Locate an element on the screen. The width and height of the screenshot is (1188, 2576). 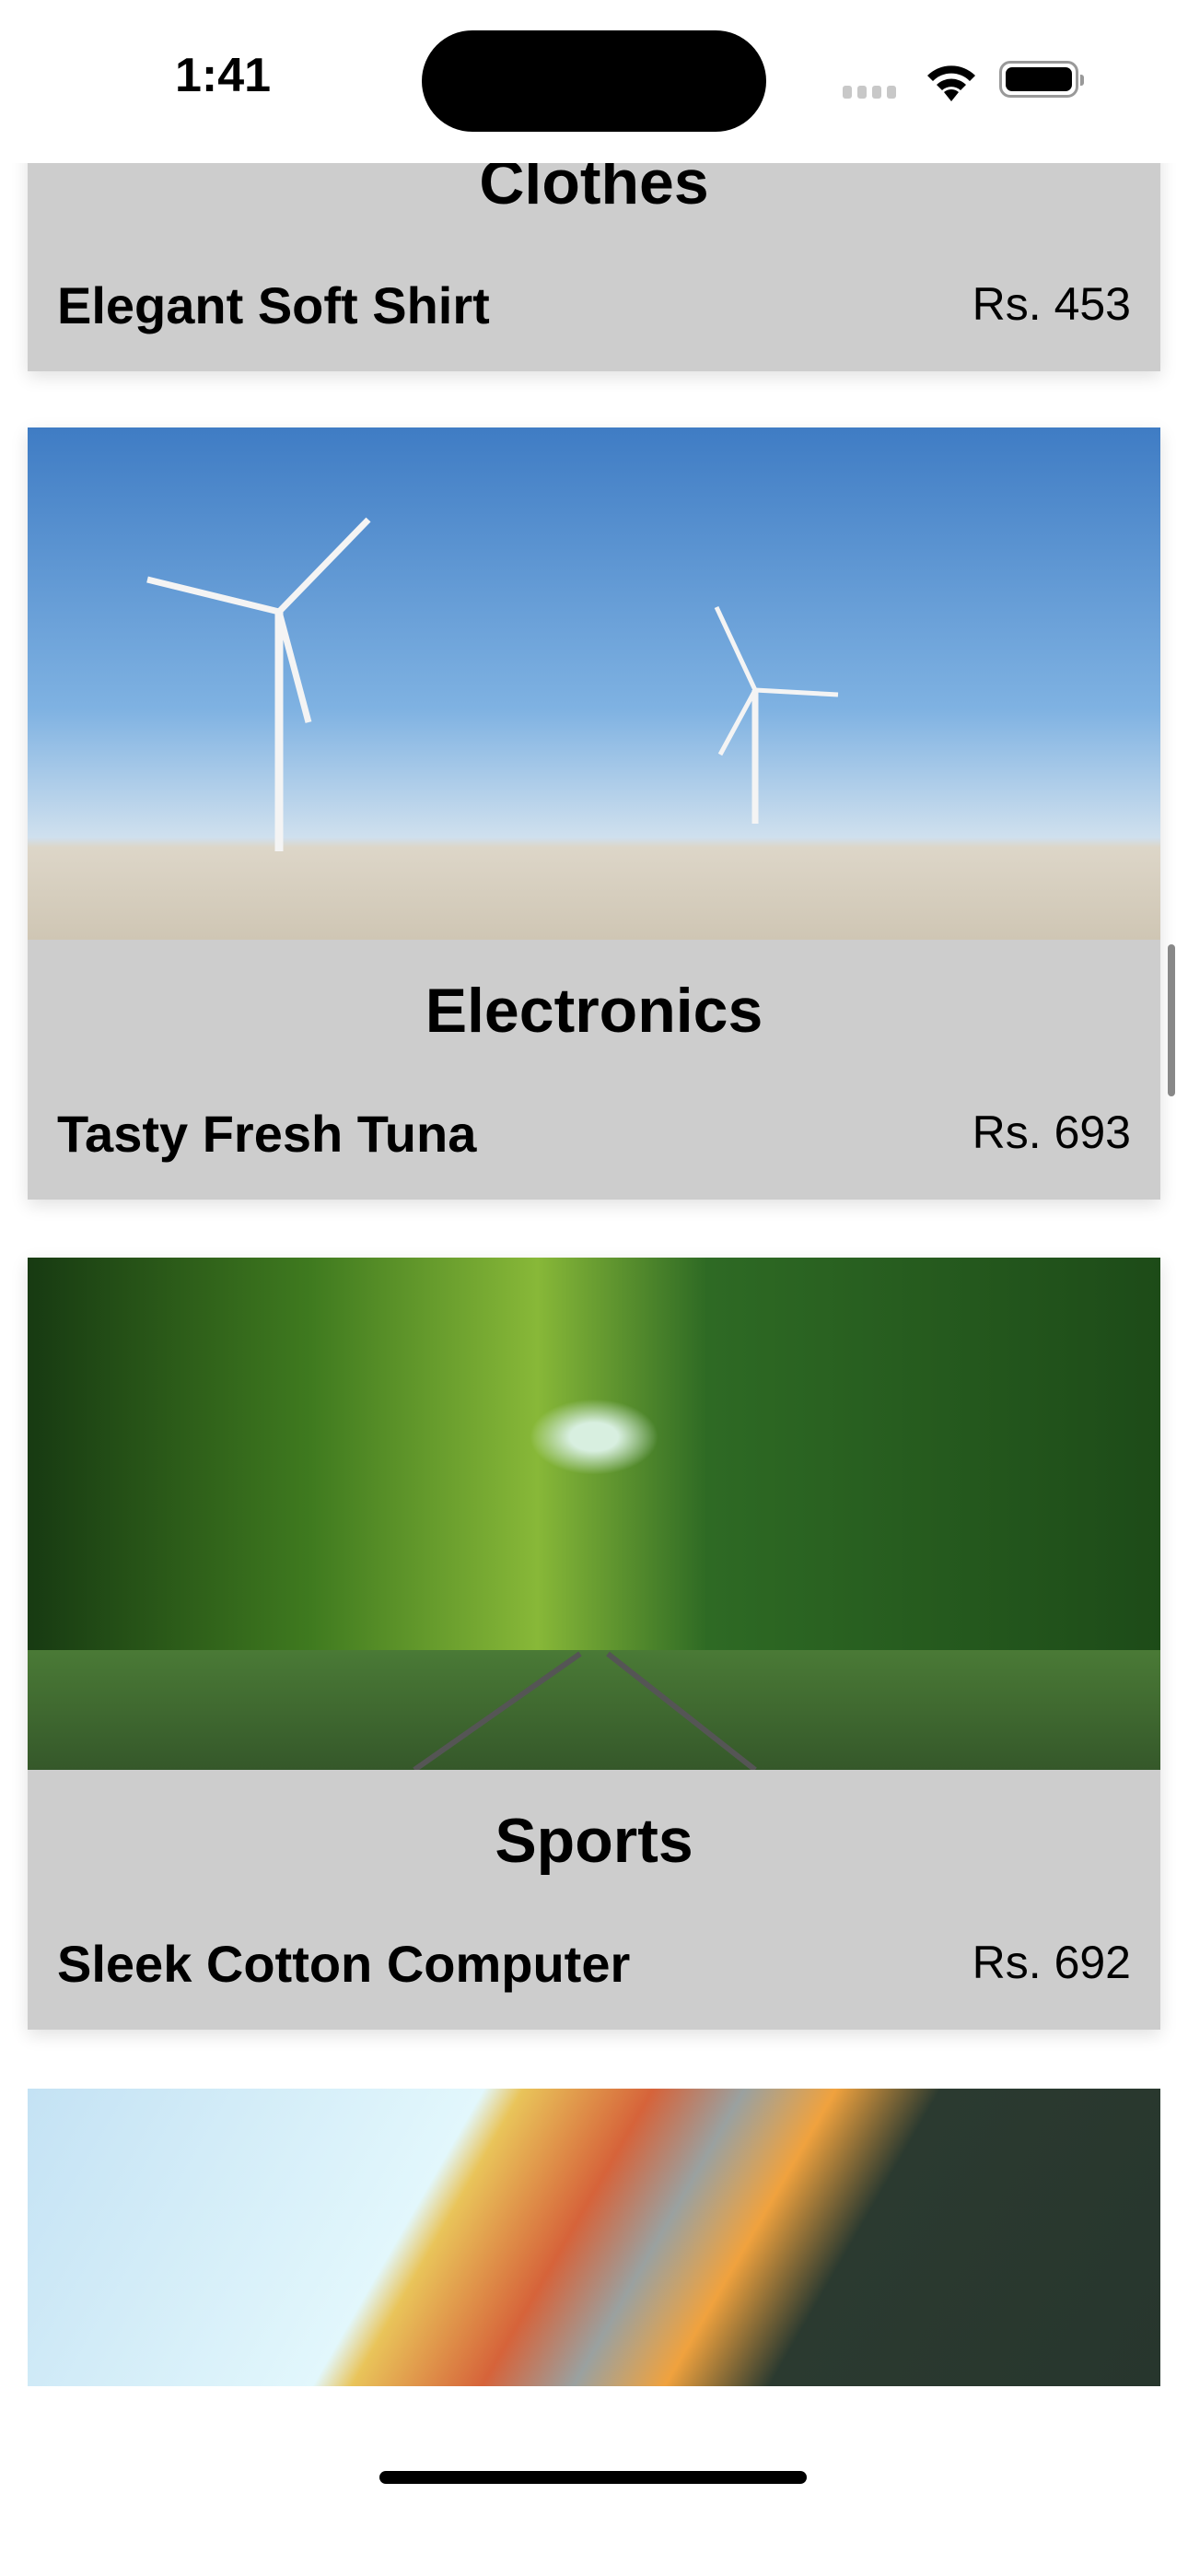
category-title: Electronics is located at coordinates (594, 1011).